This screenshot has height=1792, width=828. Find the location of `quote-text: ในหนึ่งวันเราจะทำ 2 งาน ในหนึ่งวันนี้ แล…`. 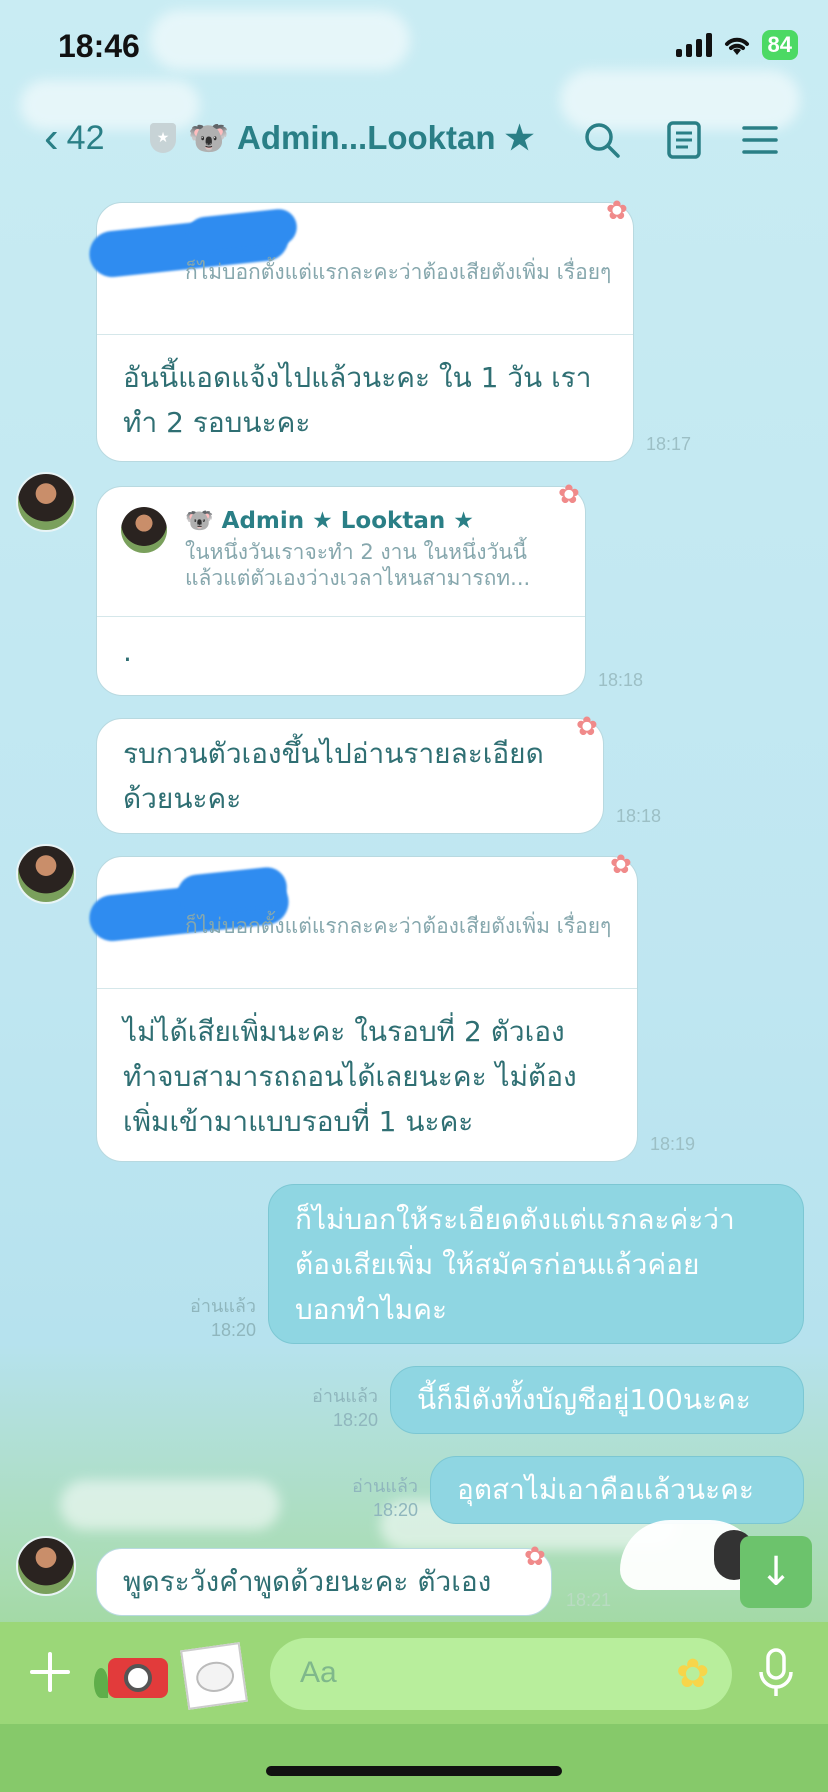

quote-text: ในหนึ่งวันเราจะทำ 2 งาน ในหนึ่งวันนี้ แล… is located at coordinates (380, 565).